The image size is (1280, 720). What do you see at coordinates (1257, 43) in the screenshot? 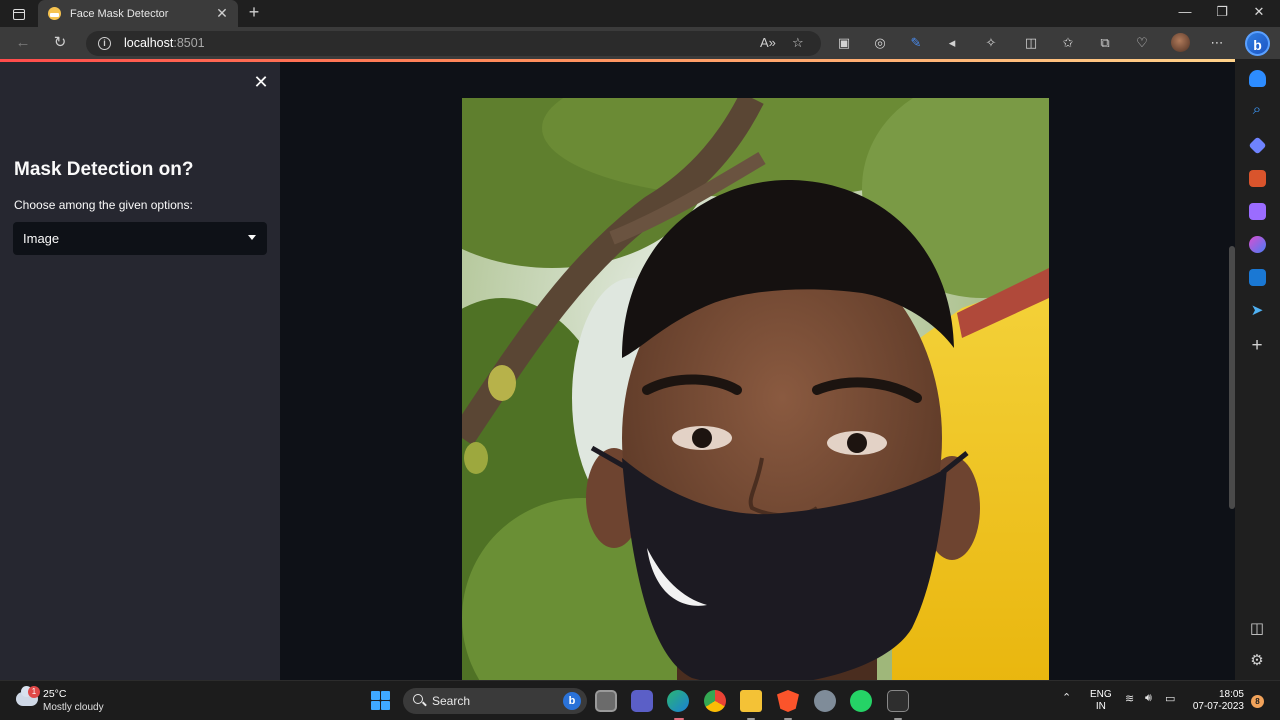
I see `bing-chat-icon: b` at bounding box center [1257, 43].